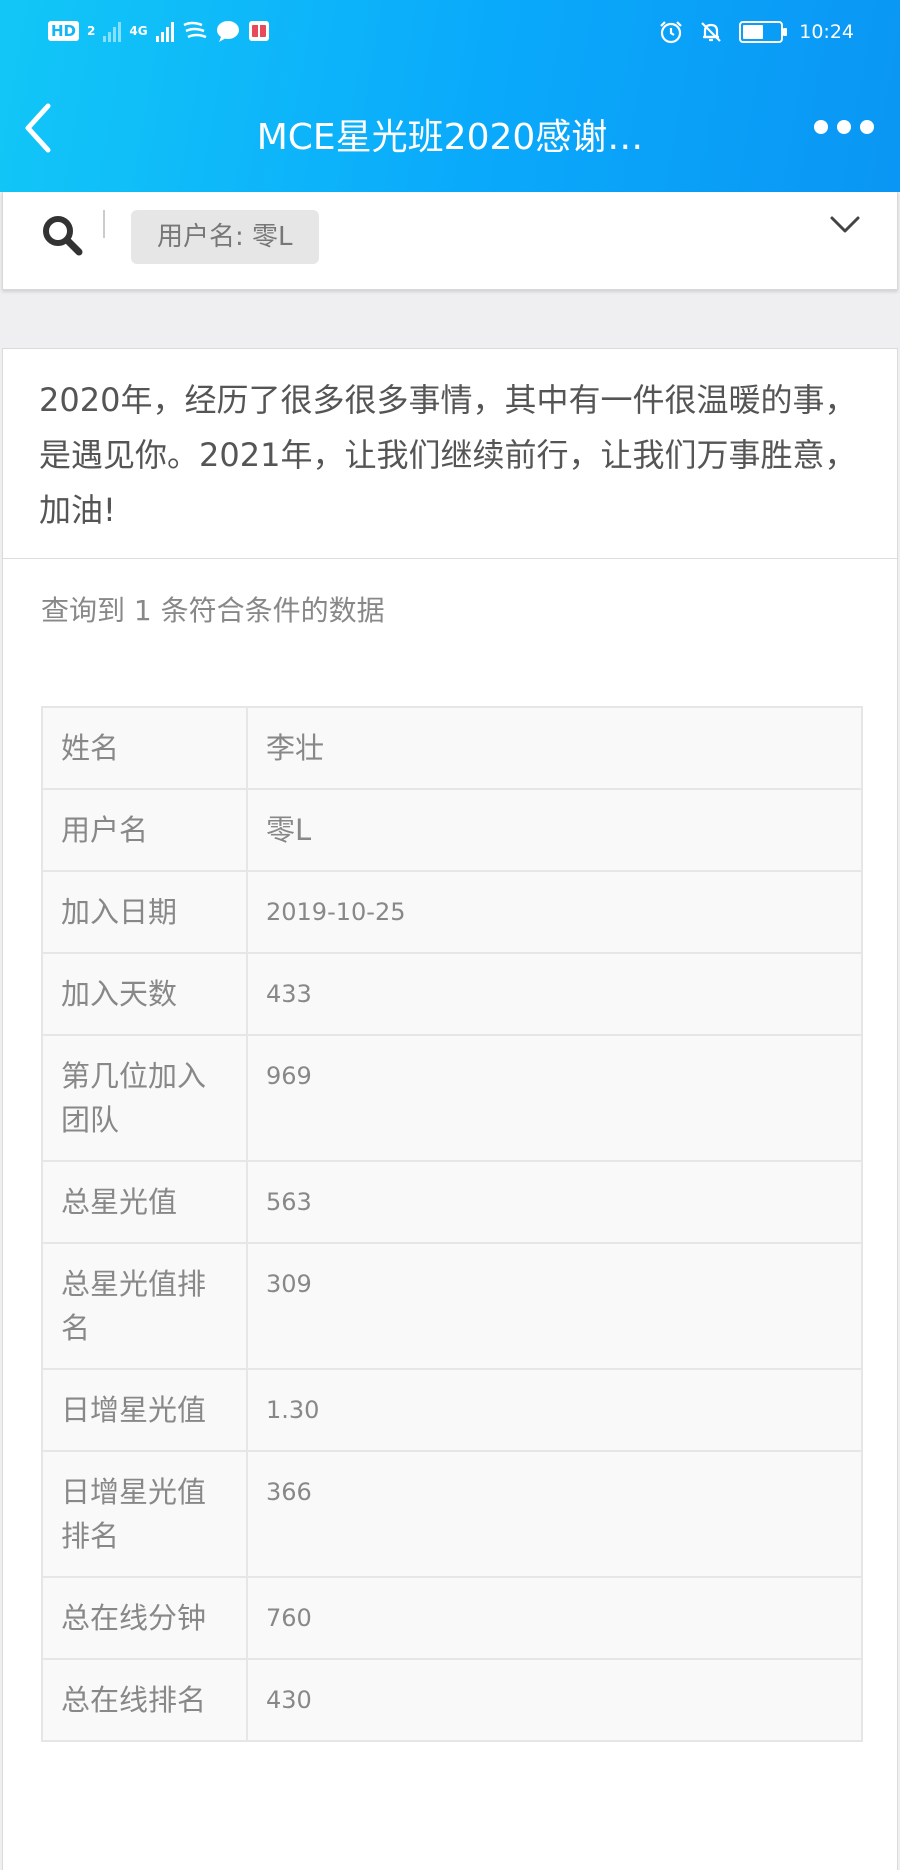 This screenshot has height=1870, width=900. What do you see at coordinates (258, 31) in the screenshot?
I see `reader-icon` at bounding box center [258, 31].